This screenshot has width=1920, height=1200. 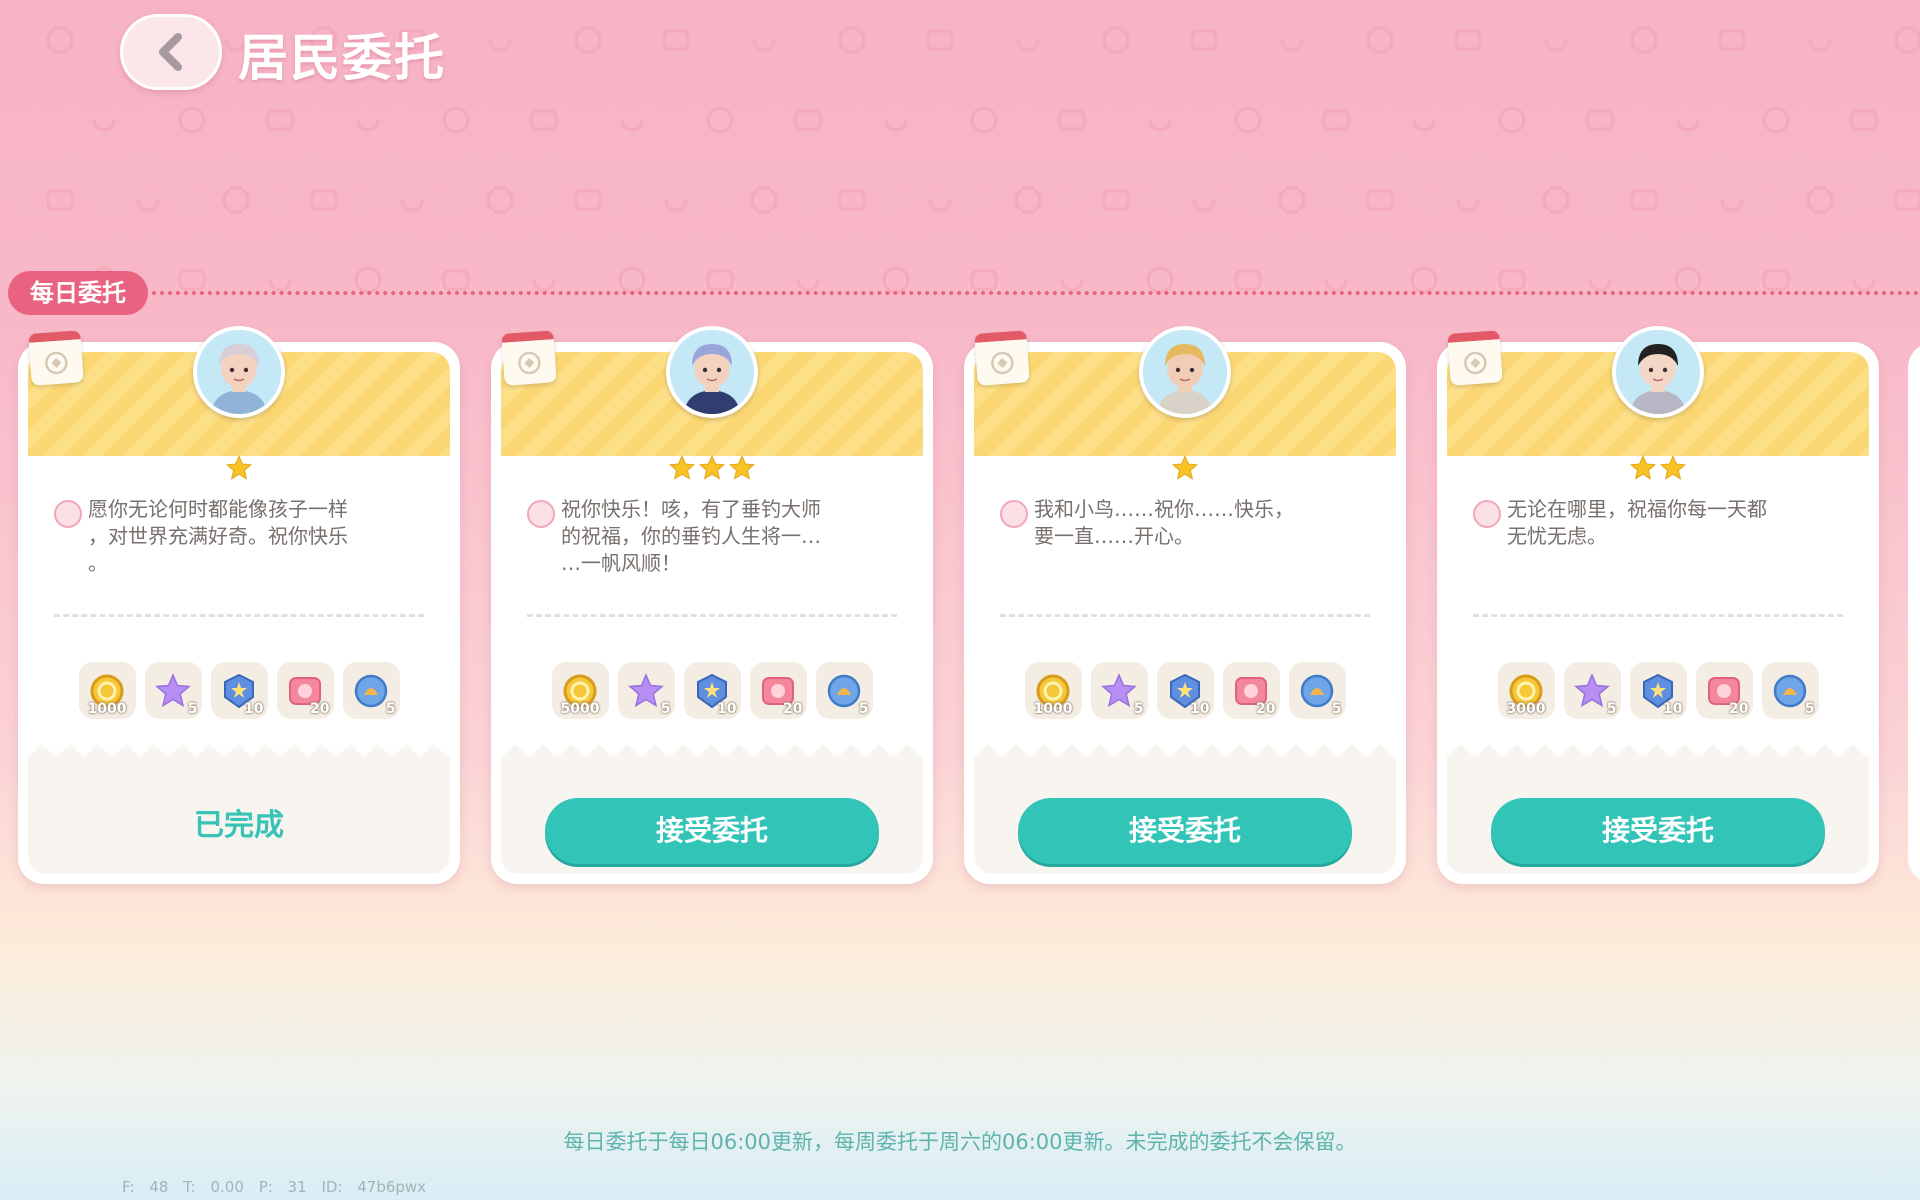 I want to click on chevron-left-icon, so click(x=170, y=52).